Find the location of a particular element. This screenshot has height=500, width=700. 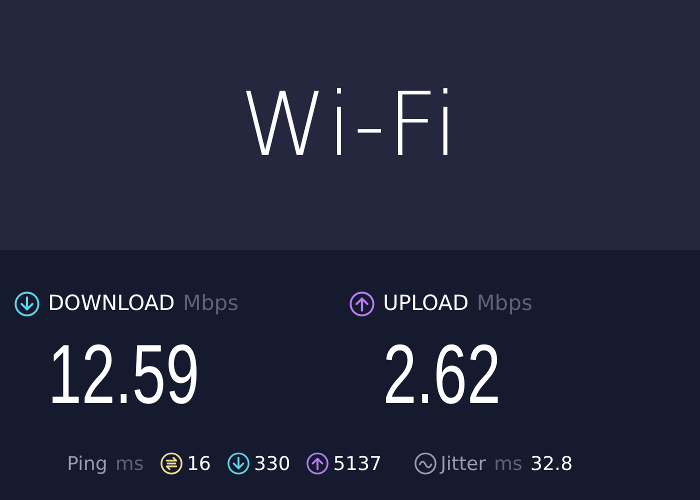

metric-label: DOWNLOAD is located at coordinates (111, 303).